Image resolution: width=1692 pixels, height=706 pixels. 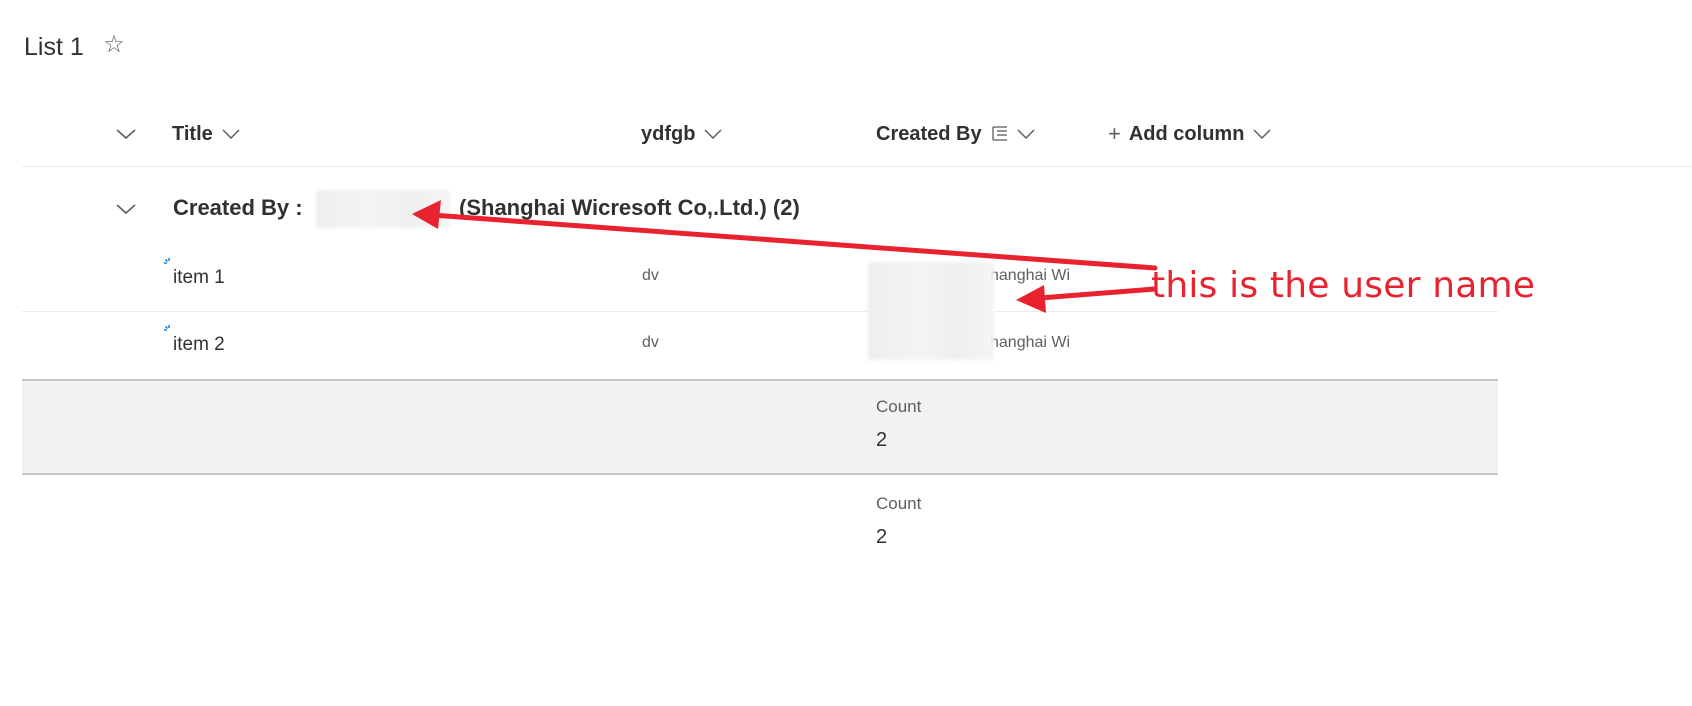 I want to click on group-count-label: Count, so click(x=899, y=406).